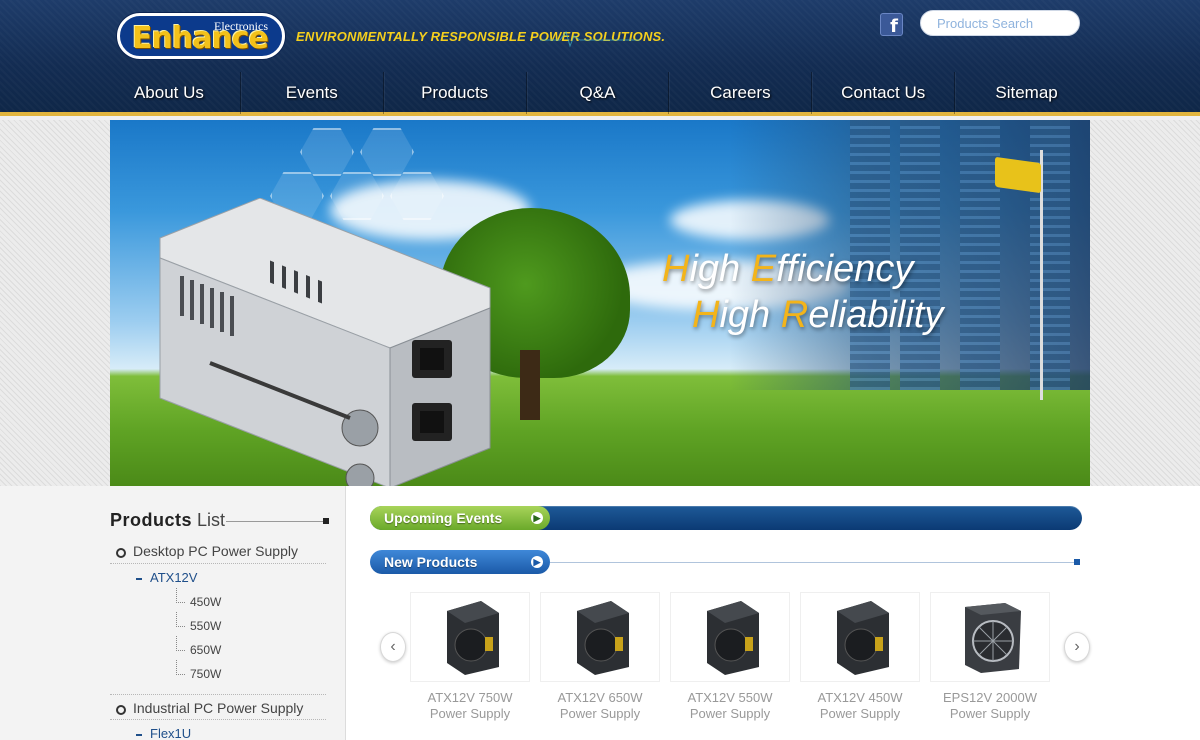 The width and height of the screenshot is (1200, 740). What do you see at coordinates (726, 518) in the screenshot?
I see `upcoming-events-bar: Upcoming Events ▶` at bounding box center [726, 518].